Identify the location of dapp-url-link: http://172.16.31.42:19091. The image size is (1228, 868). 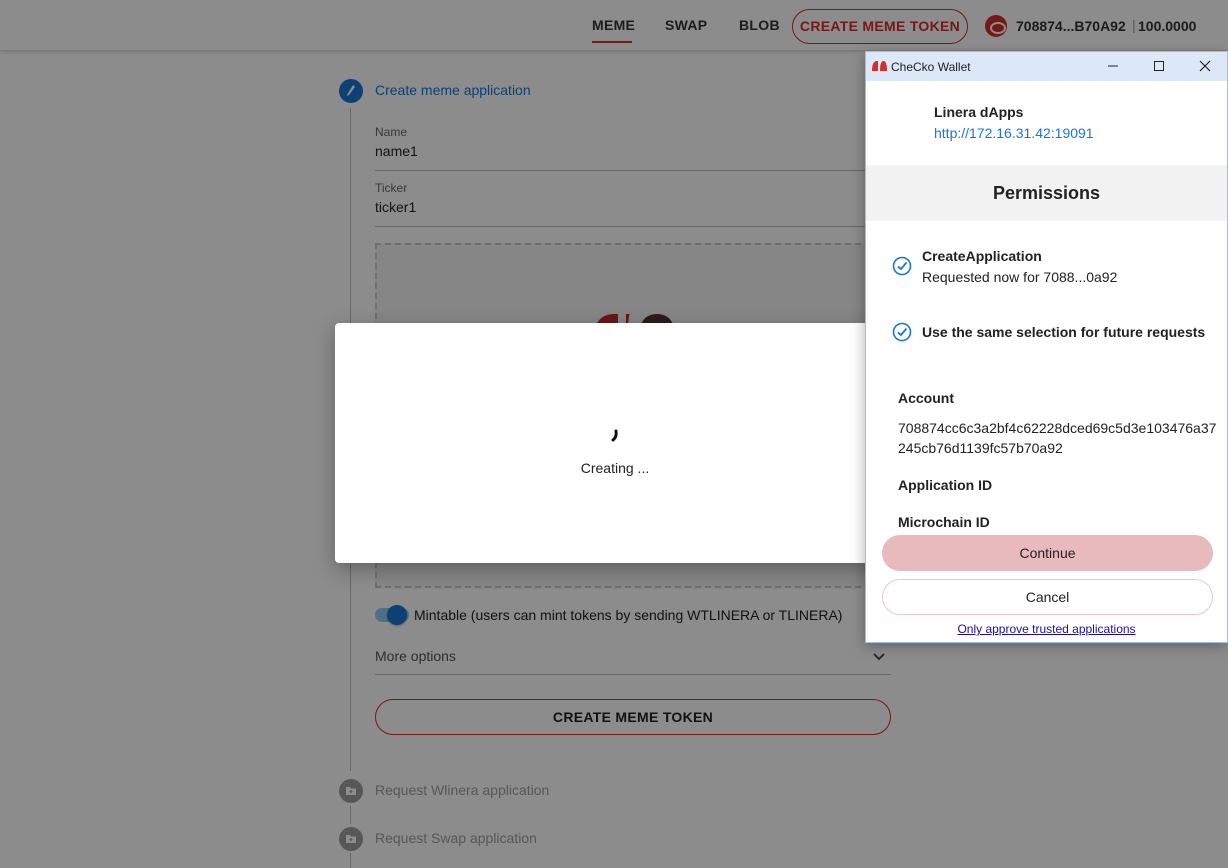
(1014, 133).